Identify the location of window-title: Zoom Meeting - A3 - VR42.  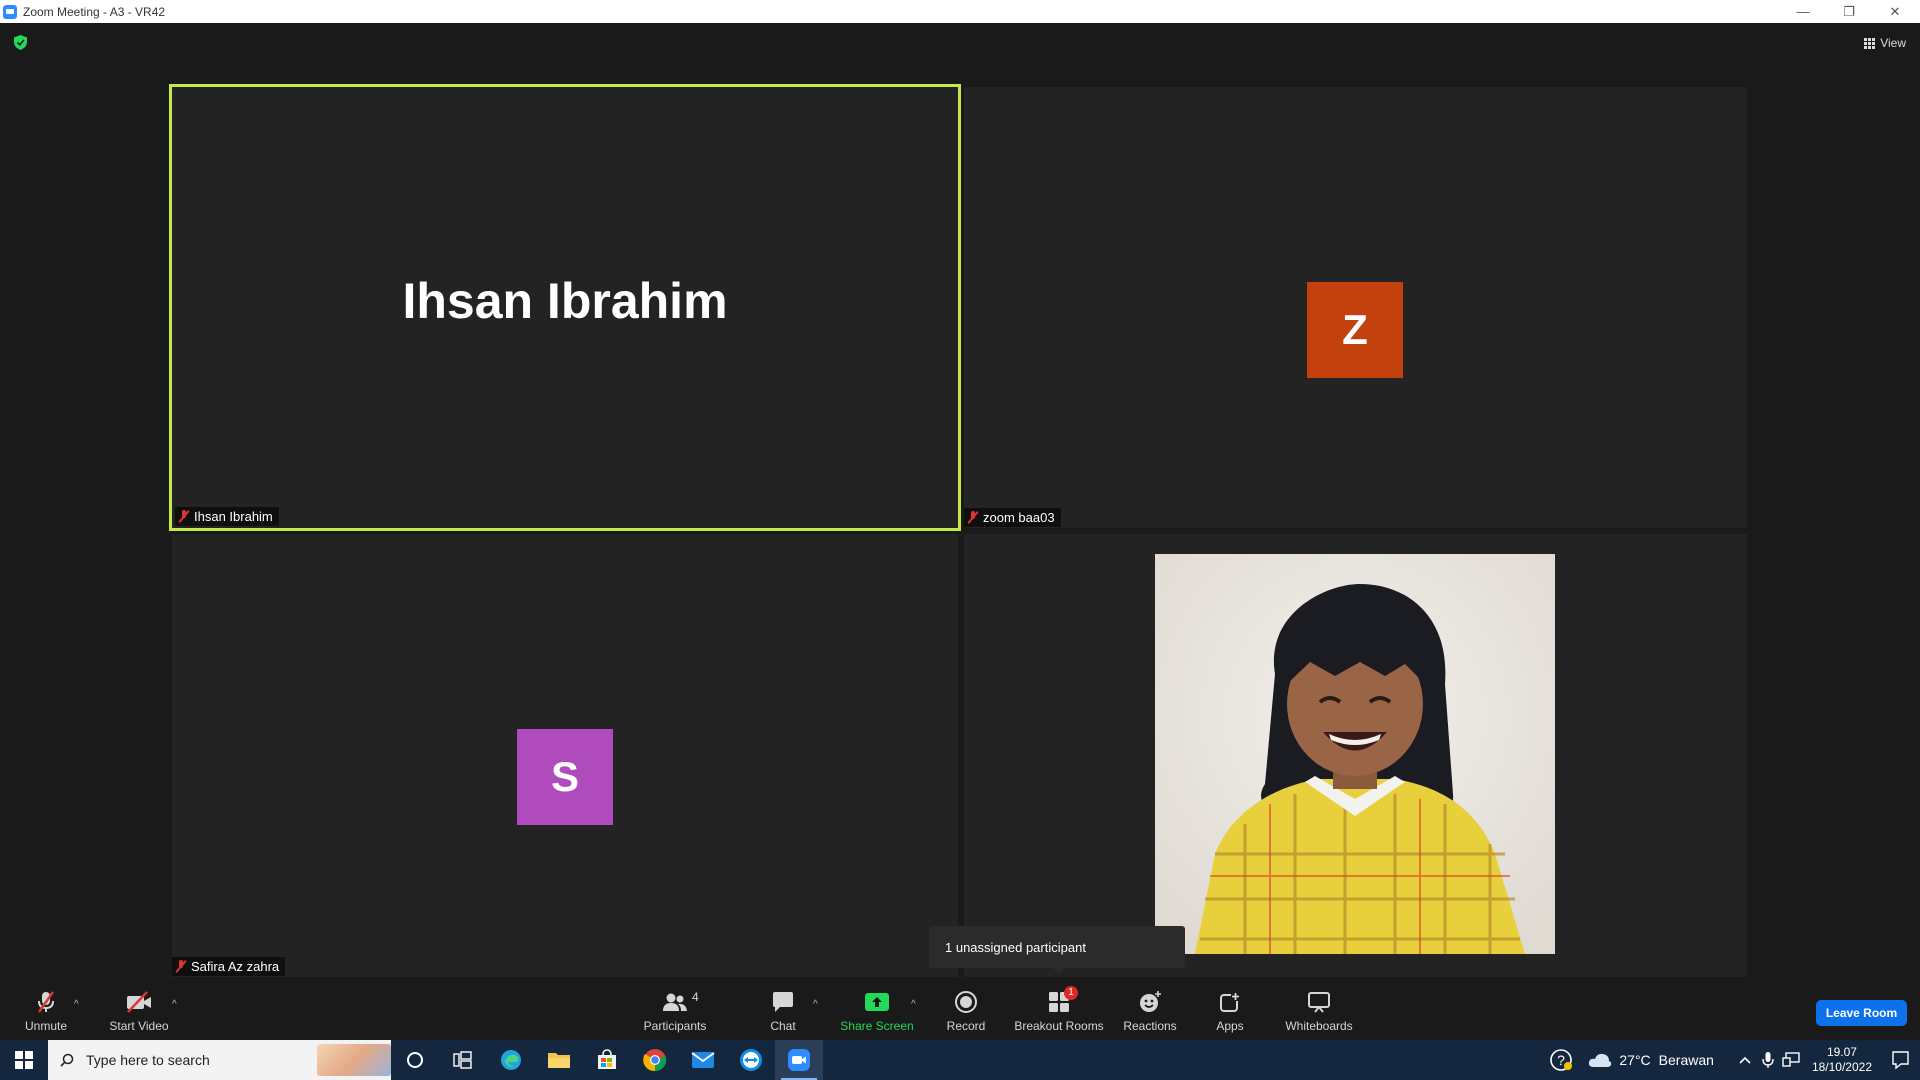
(94, 11).